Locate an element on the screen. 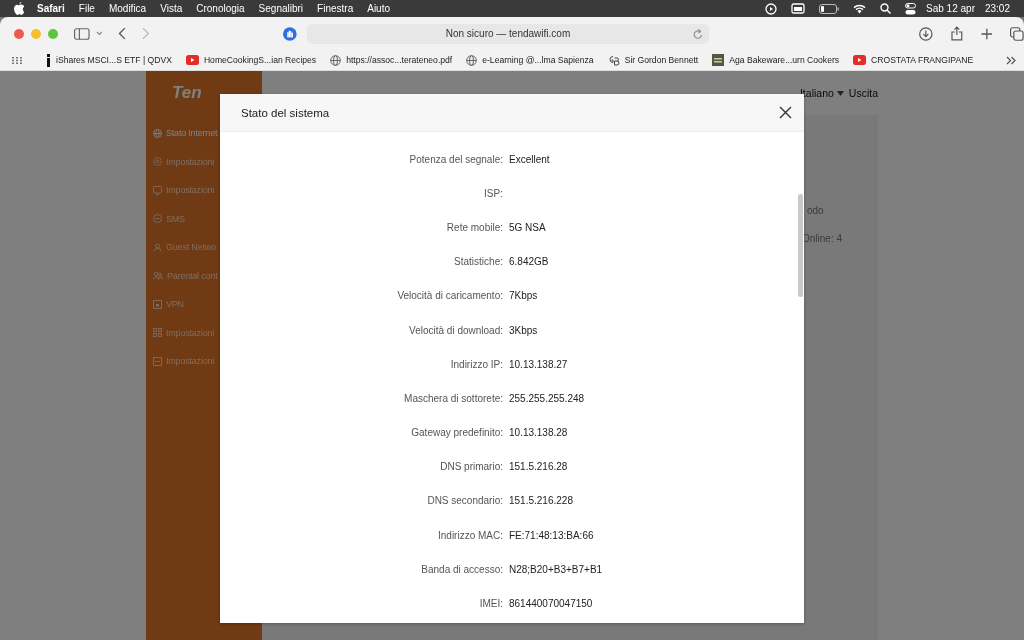  reload-icon is located at coordinates (698, 34).